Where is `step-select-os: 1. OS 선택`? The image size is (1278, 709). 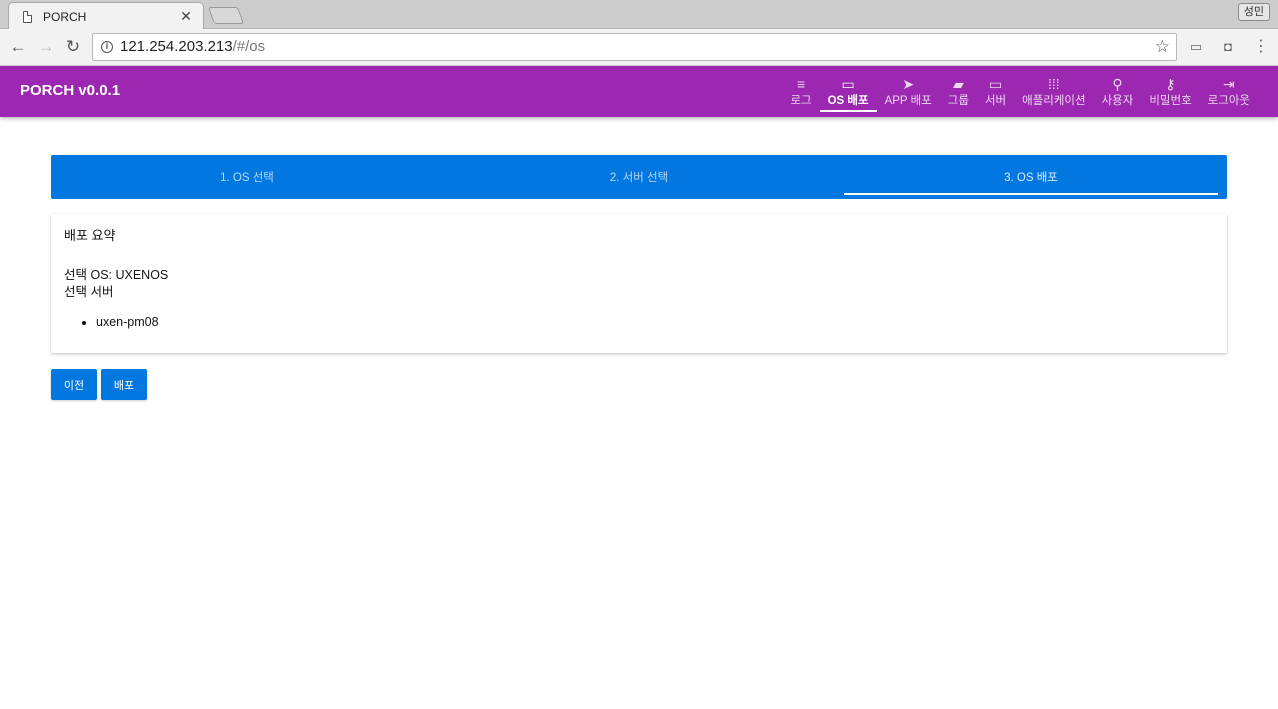
step-select-os: 1. OS 선택 is located at coordinates (247, 177).